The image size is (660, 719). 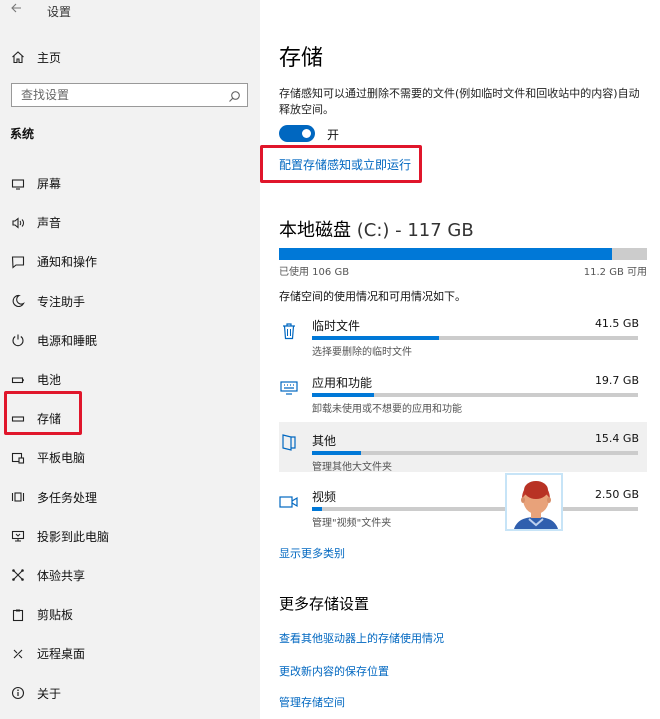 I want to click on storage-icon, so click(x=18, y=419).